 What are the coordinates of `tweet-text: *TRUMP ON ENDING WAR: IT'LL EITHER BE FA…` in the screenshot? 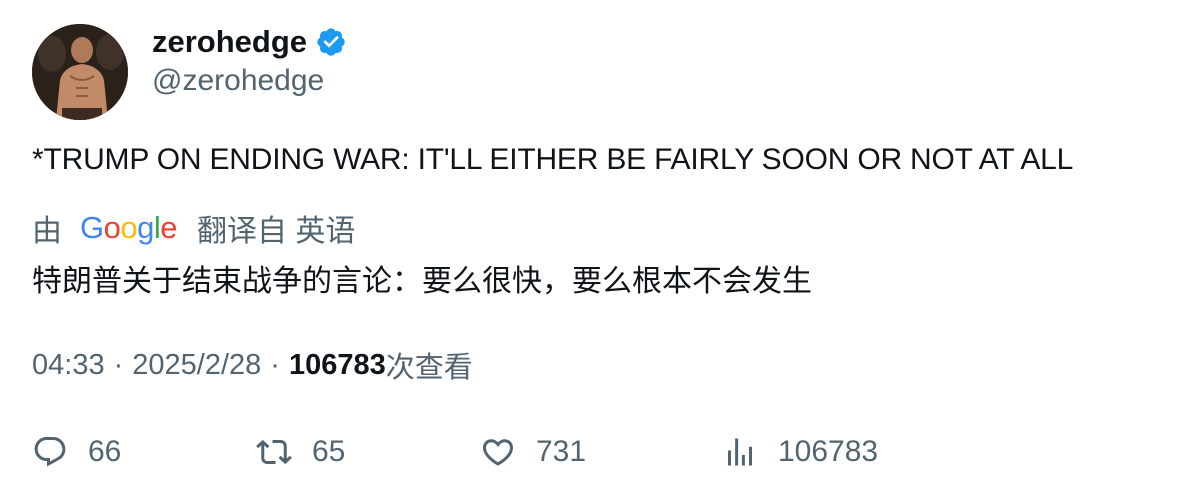 It's located at (553, 159).